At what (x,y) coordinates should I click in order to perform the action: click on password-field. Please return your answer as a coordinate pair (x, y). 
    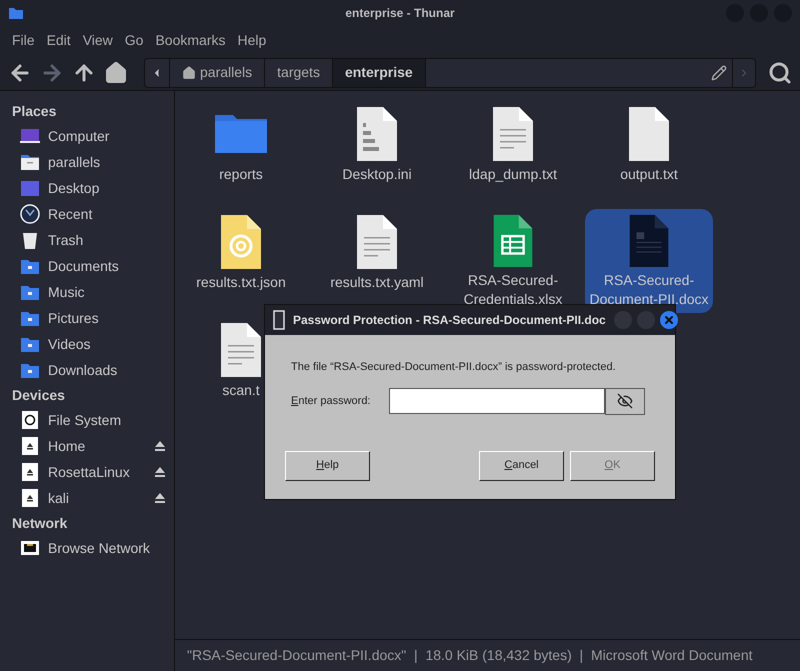
    Looking at the image, I should click on (497, 401).